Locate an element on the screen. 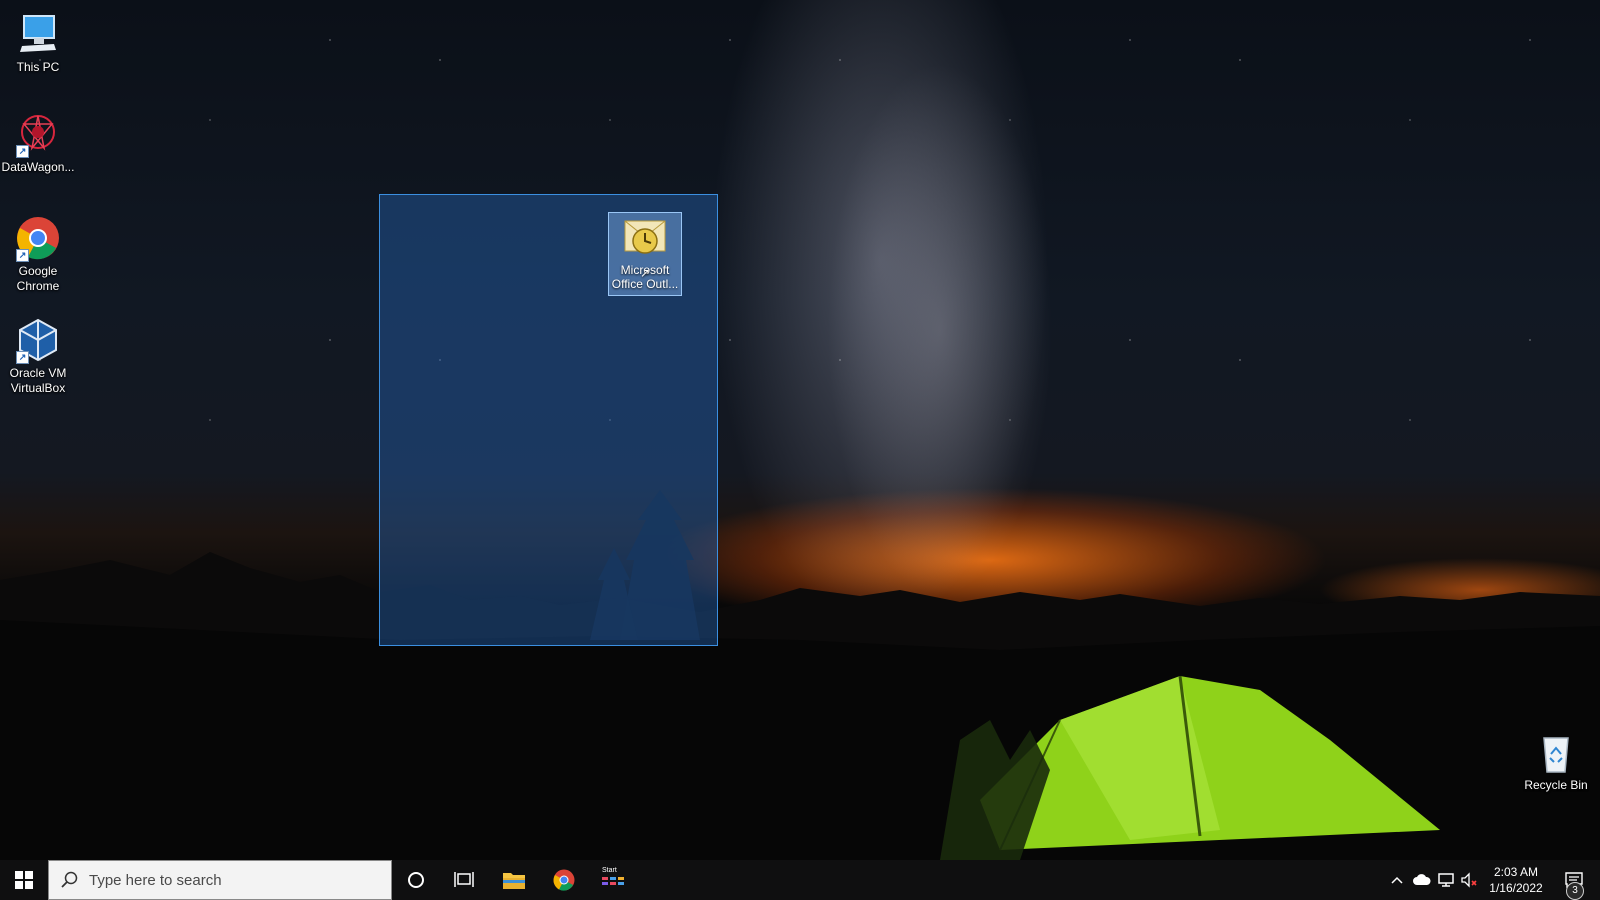 The height and width of the screenshot is (900, 1600). chrome-taskbar-button is located at coordinates (564, 880).